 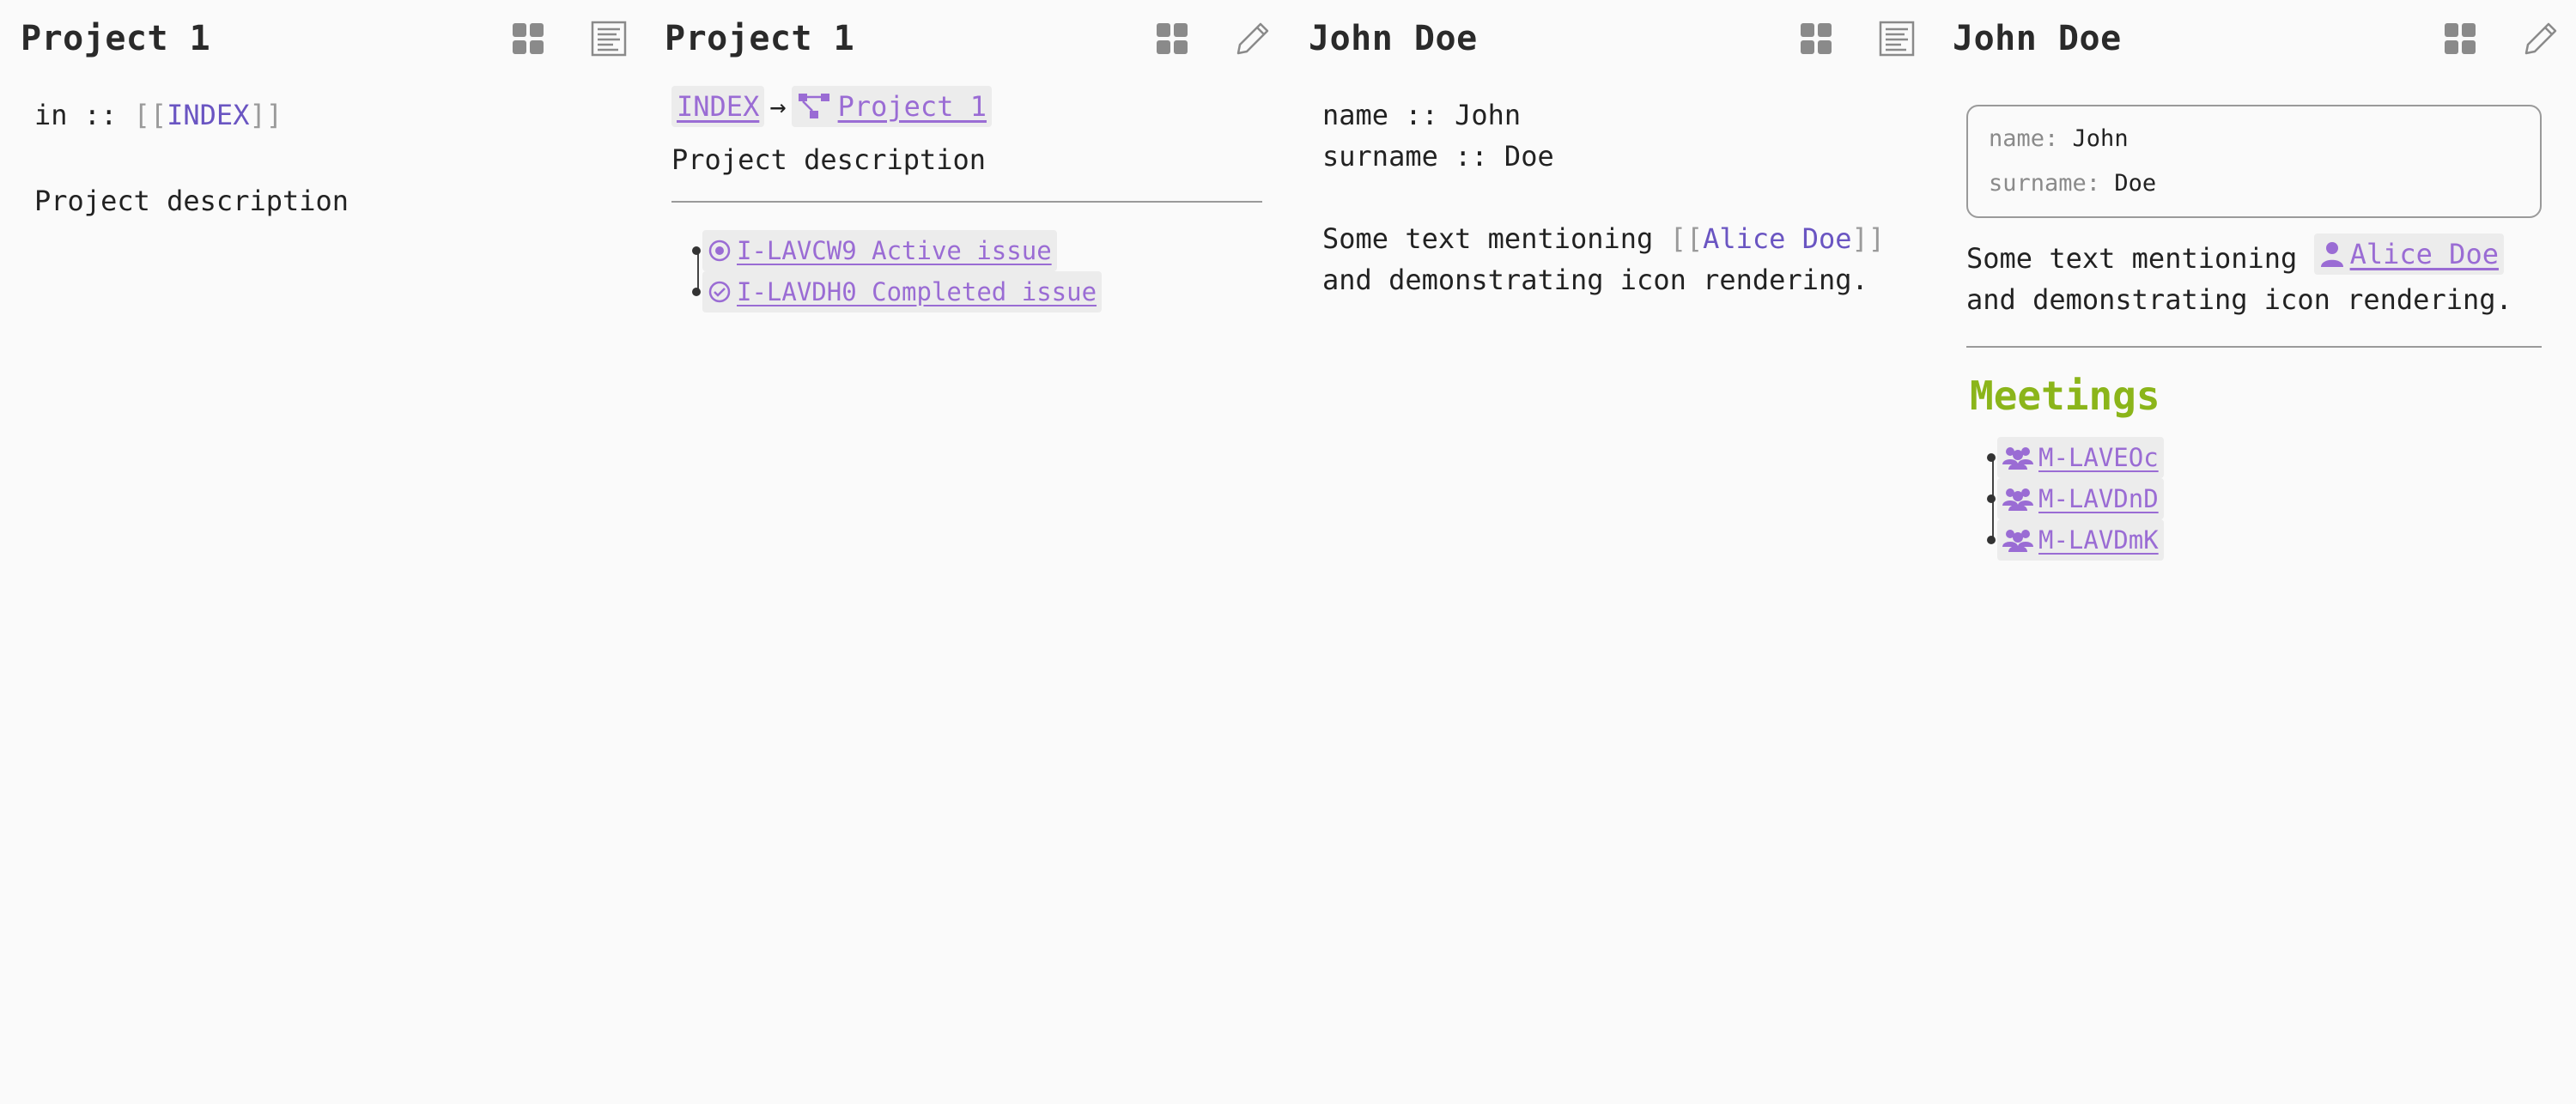 I want to click on meeting-link: M-LAVEOc, so click(x=2080, y=457).